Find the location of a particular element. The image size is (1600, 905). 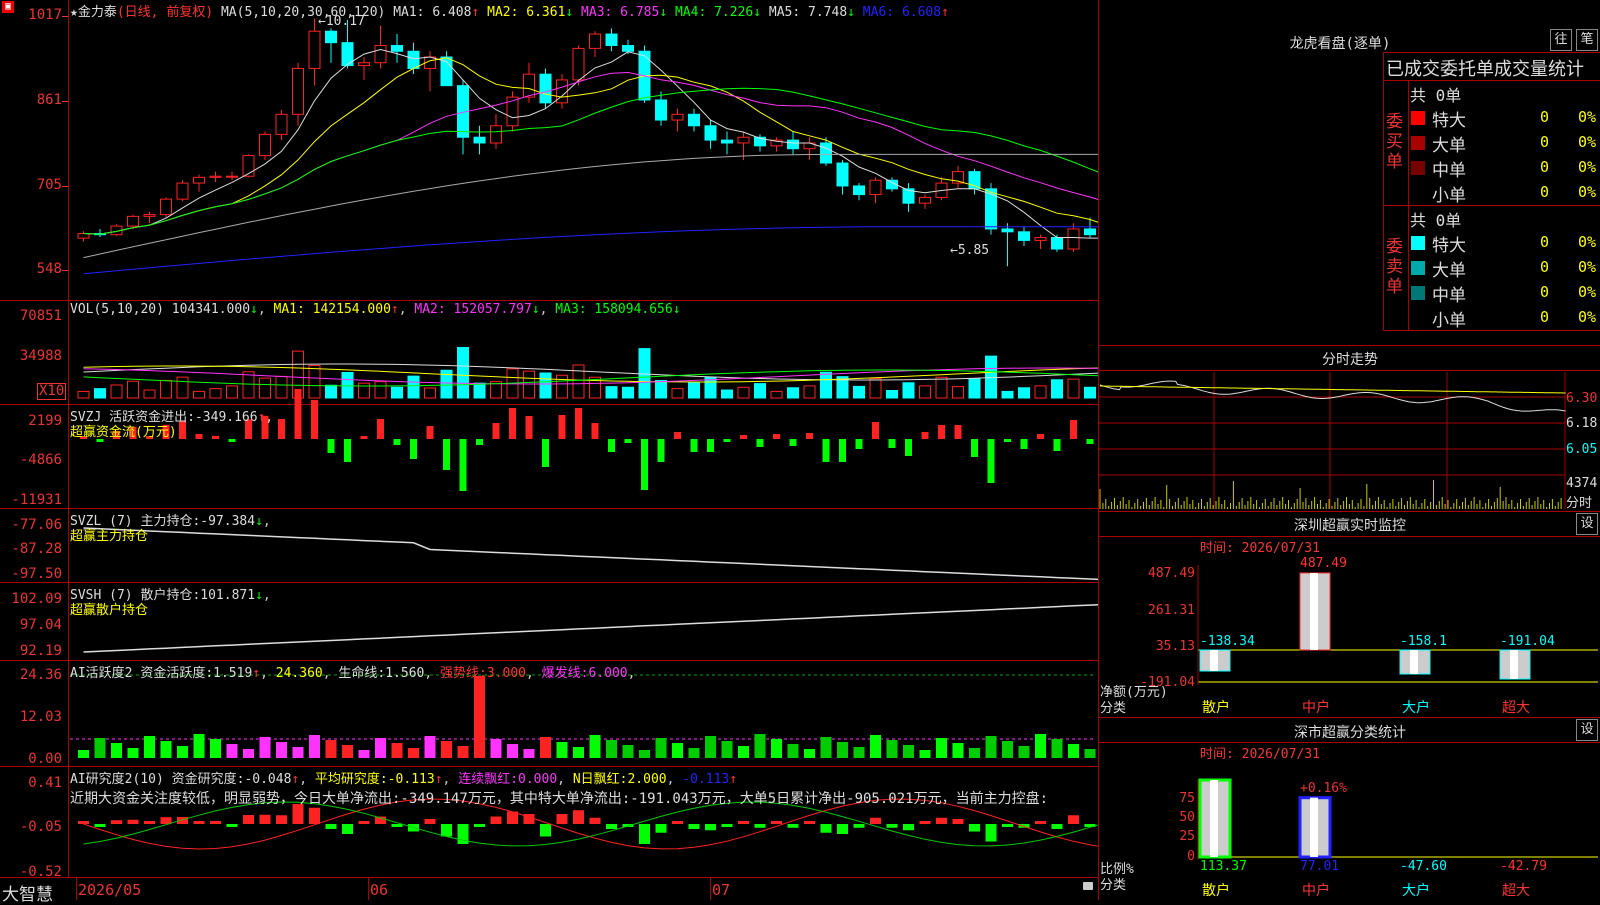

classify-category: 大户 is located at coordinates (1416, 891).